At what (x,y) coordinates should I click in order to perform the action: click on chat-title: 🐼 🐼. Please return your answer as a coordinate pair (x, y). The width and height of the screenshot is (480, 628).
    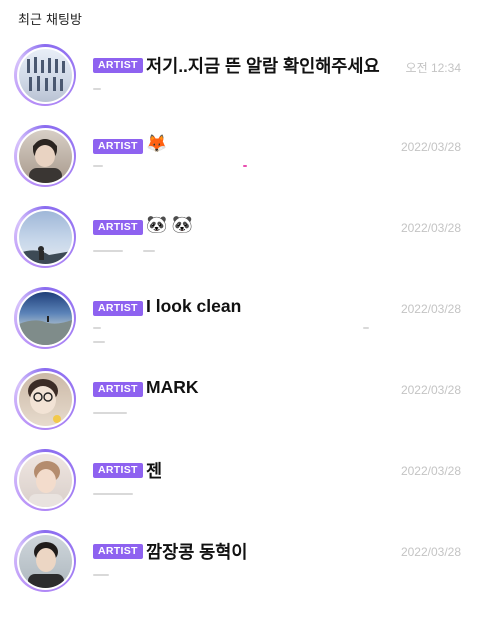
    Looking at the image, I should click on (170, 224).